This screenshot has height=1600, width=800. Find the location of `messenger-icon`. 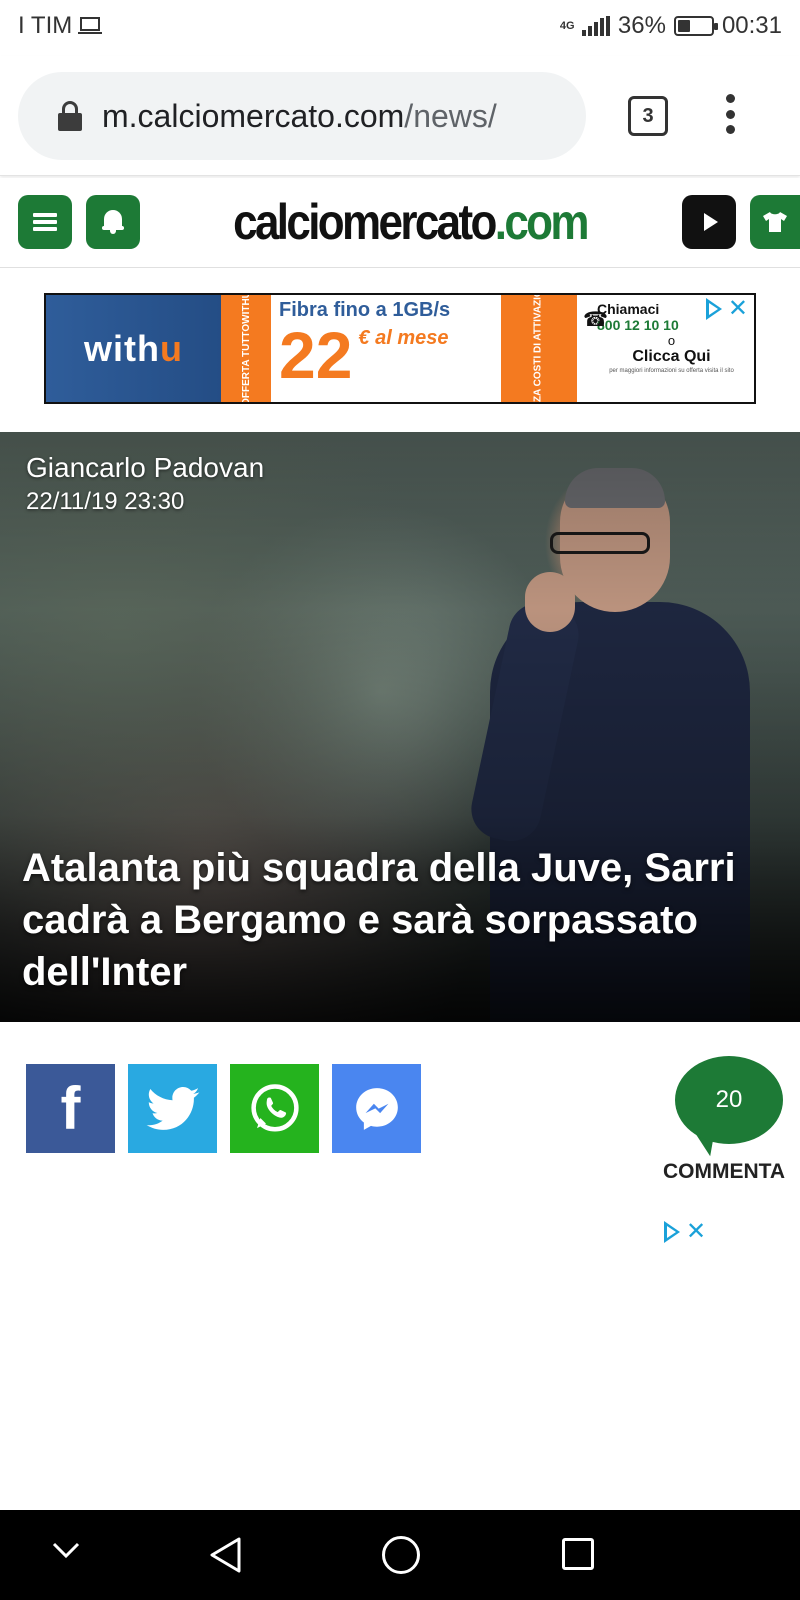

messenger-icon is located at coordinates (376, 1108).